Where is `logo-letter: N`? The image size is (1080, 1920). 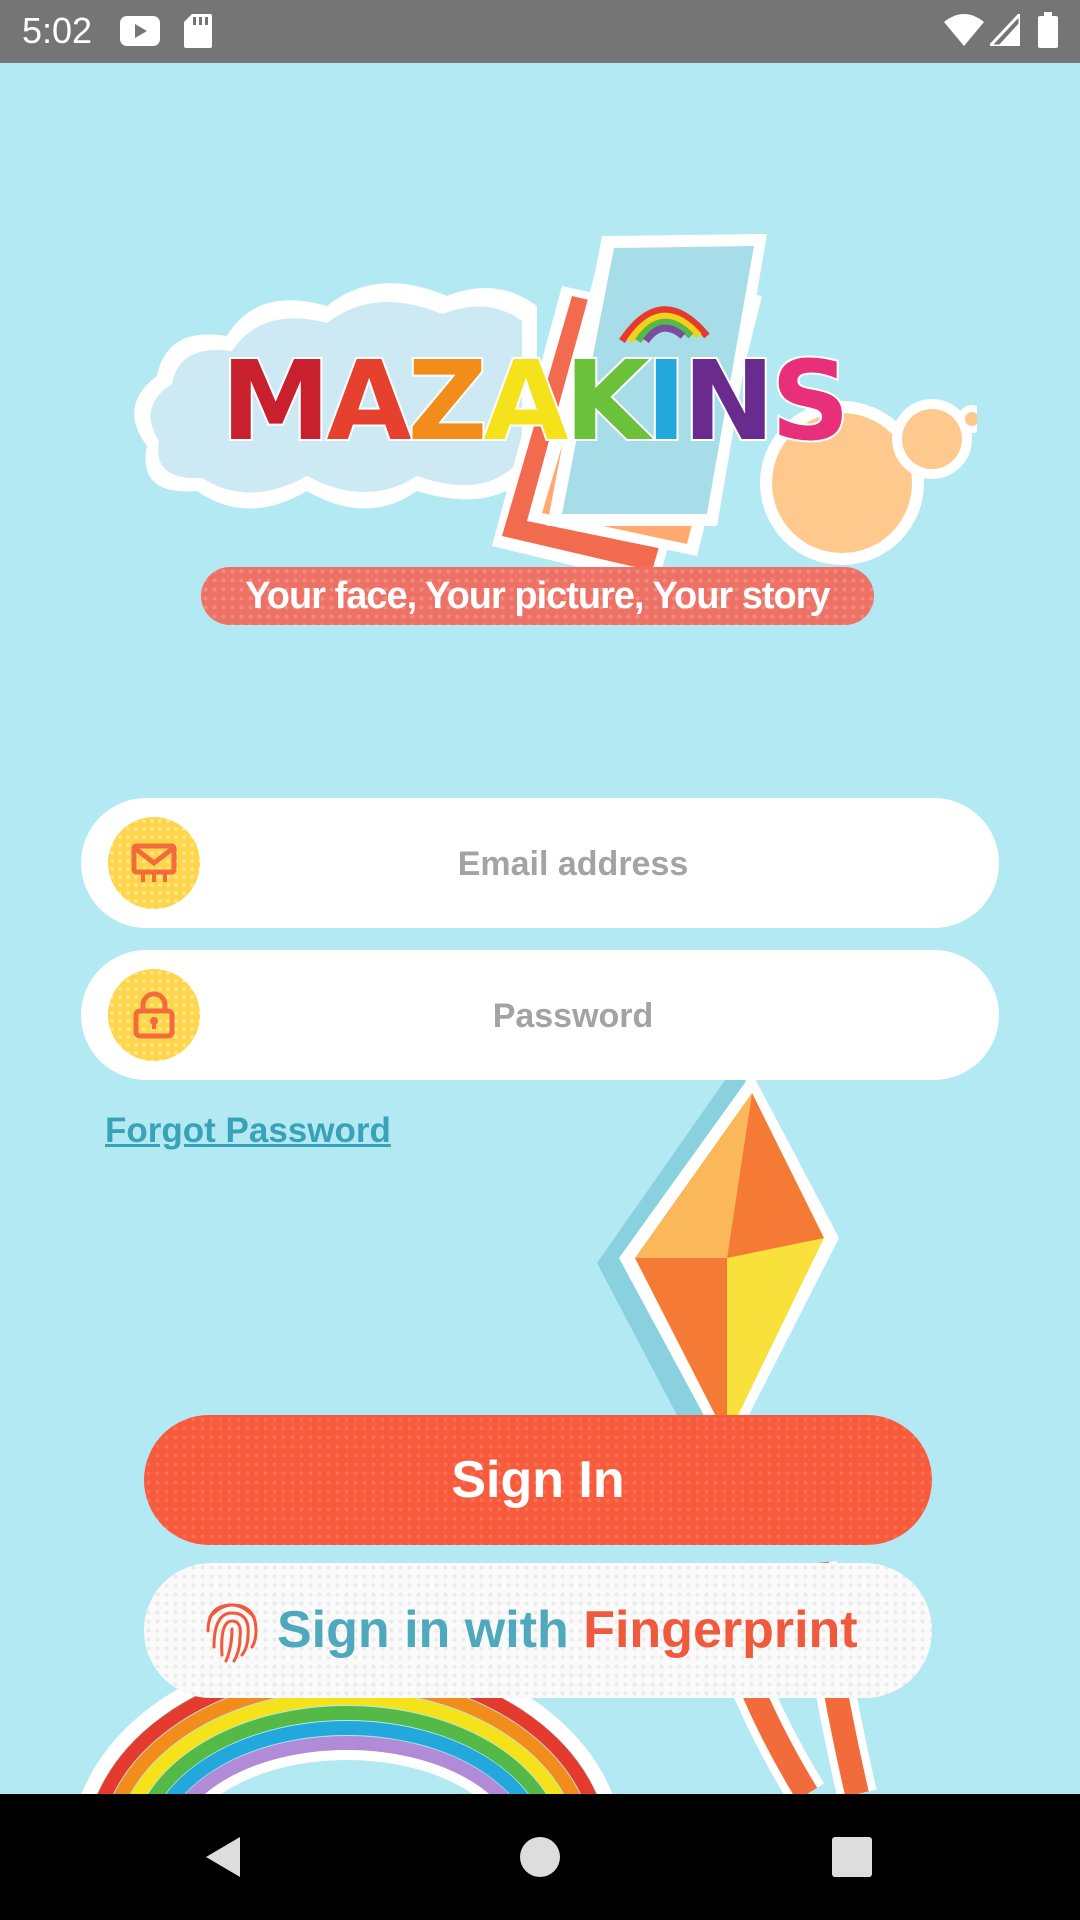
logo-letter: N is located at coordinates (729, 401).